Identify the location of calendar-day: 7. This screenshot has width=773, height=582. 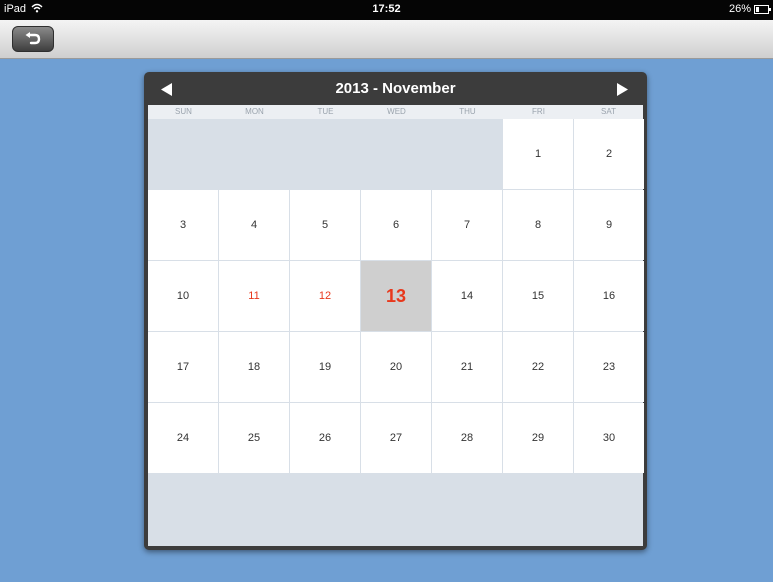
(467, 225).